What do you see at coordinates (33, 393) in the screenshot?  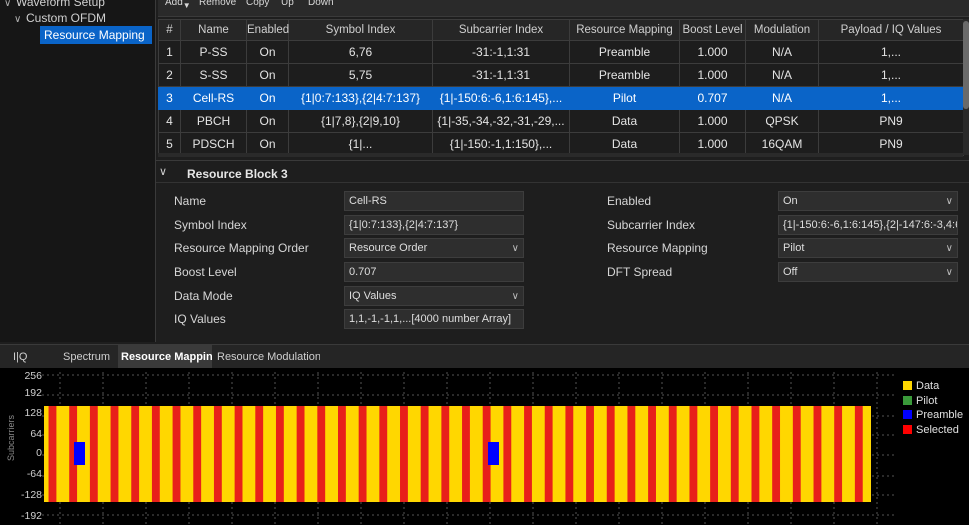 I see `y-tick-label: 192` at bounding box center [33, 393].